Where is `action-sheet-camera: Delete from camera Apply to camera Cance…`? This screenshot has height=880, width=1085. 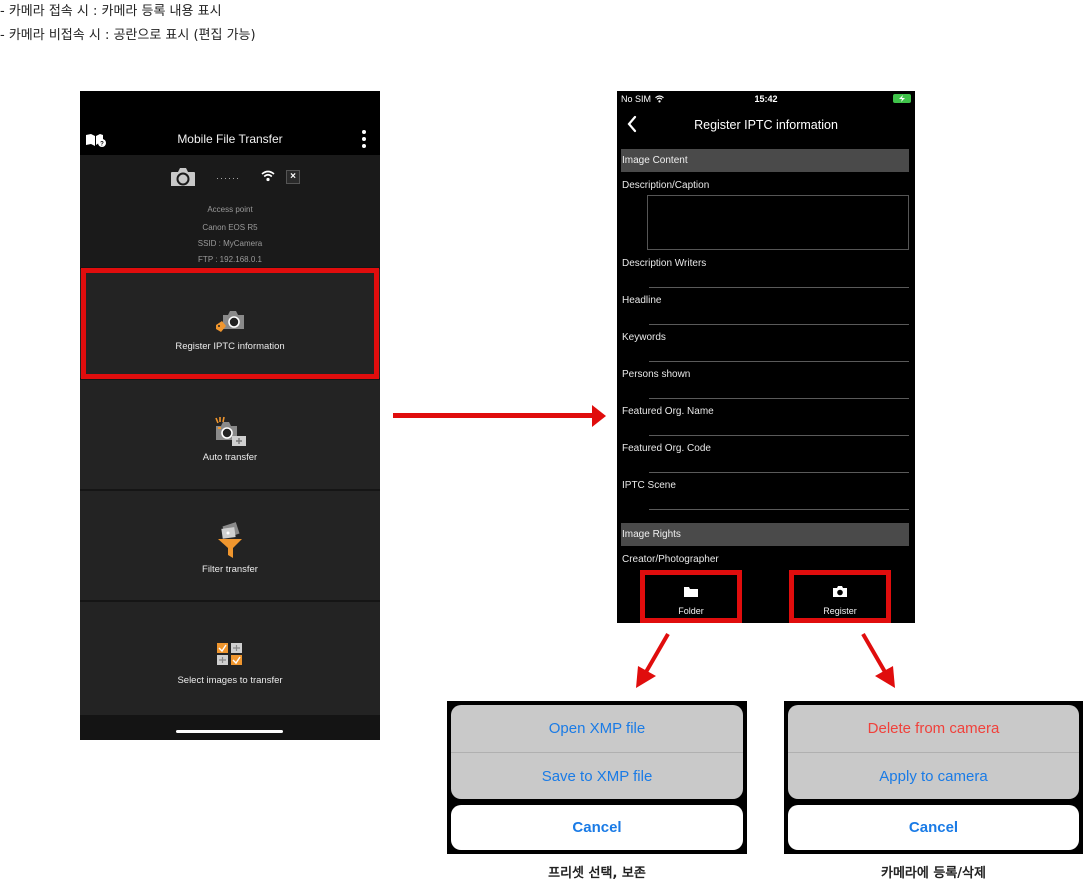
action-sheet-camera: Delete from camera Apply to camera Cance… is located at coordinates (933, 777).